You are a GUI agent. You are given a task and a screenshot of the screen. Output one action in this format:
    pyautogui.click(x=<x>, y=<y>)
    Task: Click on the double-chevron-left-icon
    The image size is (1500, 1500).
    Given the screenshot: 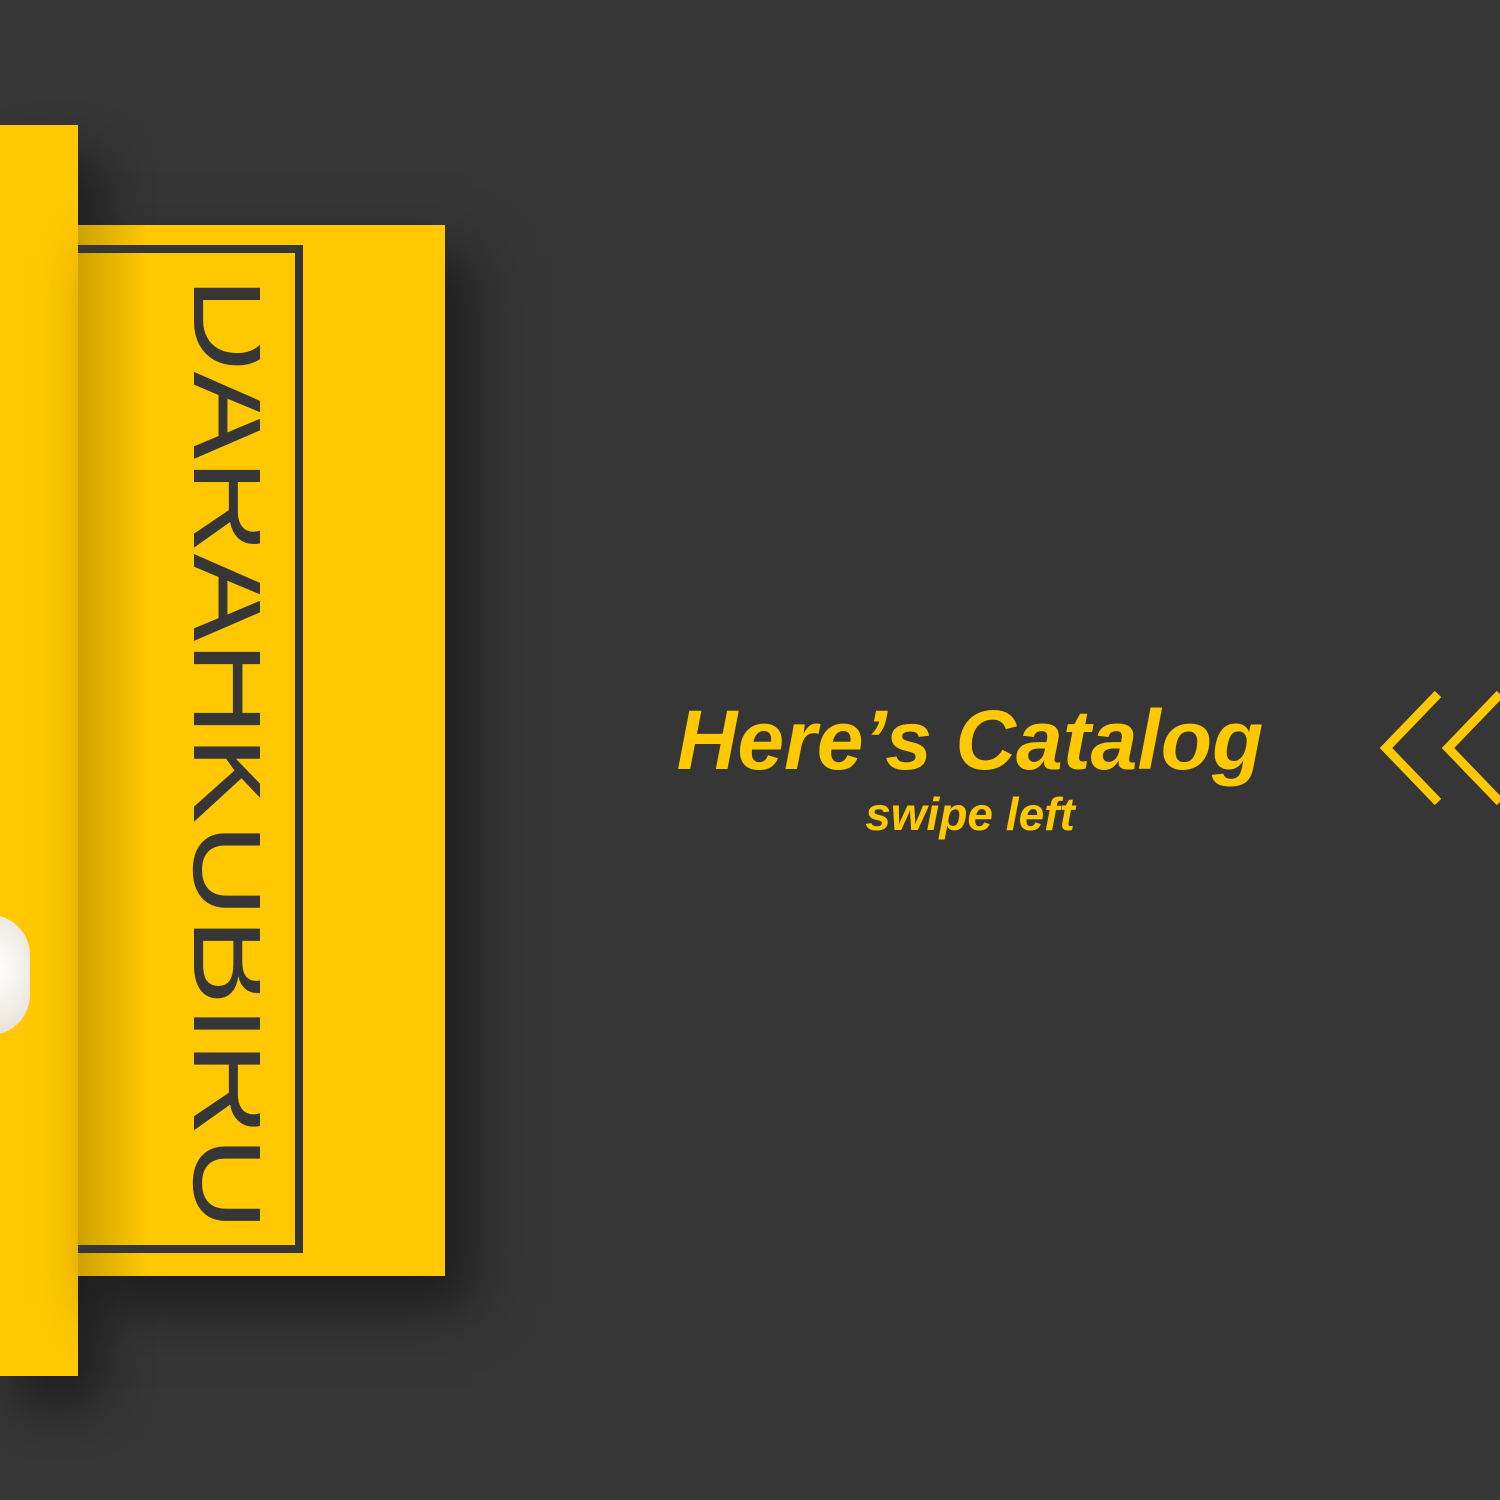 What is the action you would take?
    pyautogui.click(x=1439, y=748)
    